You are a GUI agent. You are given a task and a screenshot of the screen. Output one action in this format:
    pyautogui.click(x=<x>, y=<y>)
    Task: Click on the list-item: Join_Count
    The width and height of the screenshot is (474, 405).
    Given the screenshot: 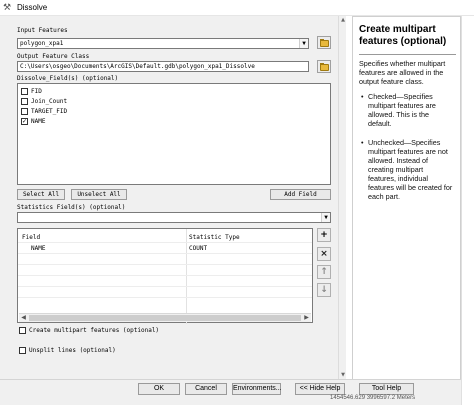 What is the action you would take?
    pyautogui.click(x=44, y=101)
    